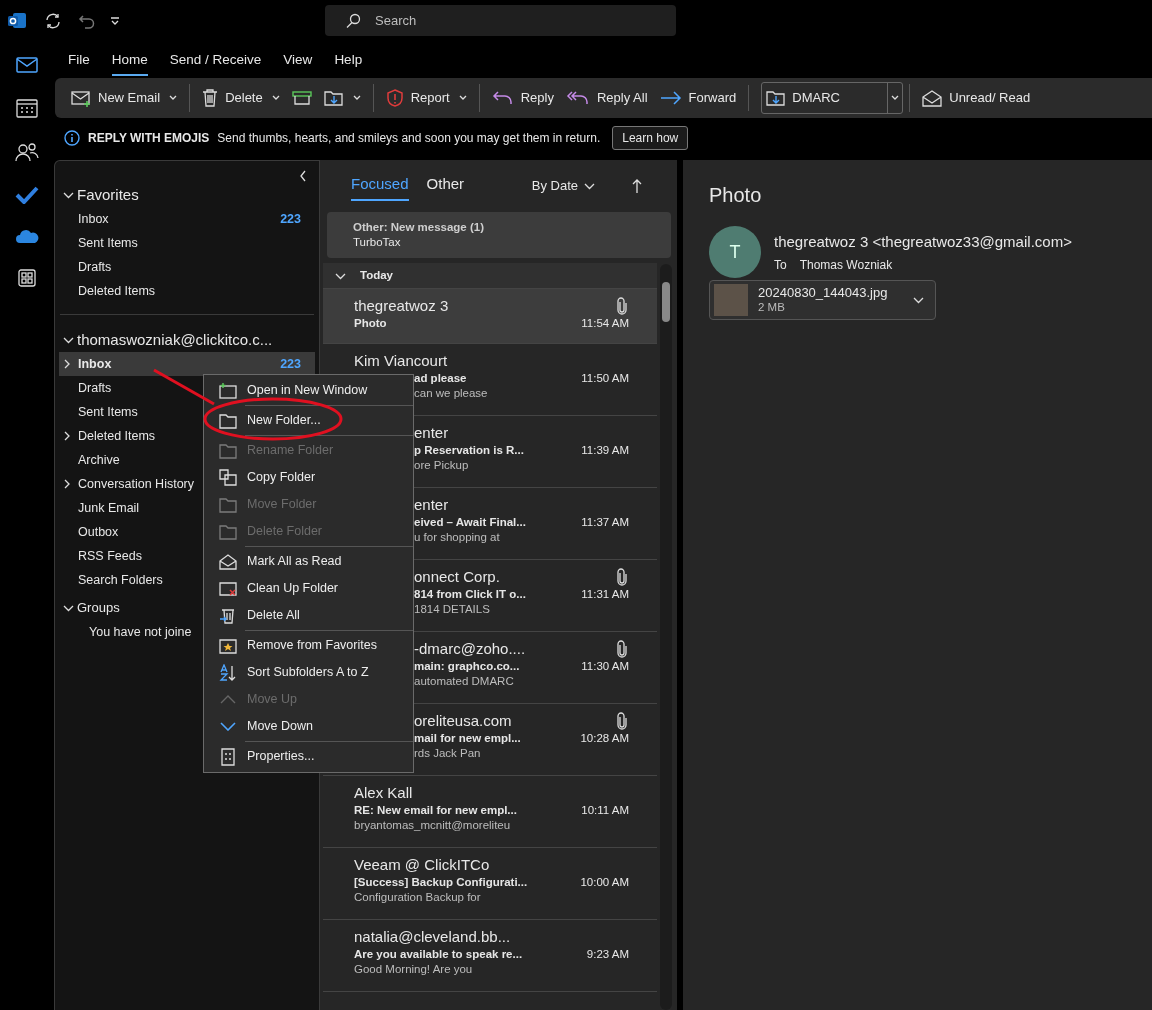 Image resolution: width=1152 pixels, height=1010 pixels. Describe the element at coordinates (490, 276) in the screenshot. I see `date-group-header: Today` at that location.